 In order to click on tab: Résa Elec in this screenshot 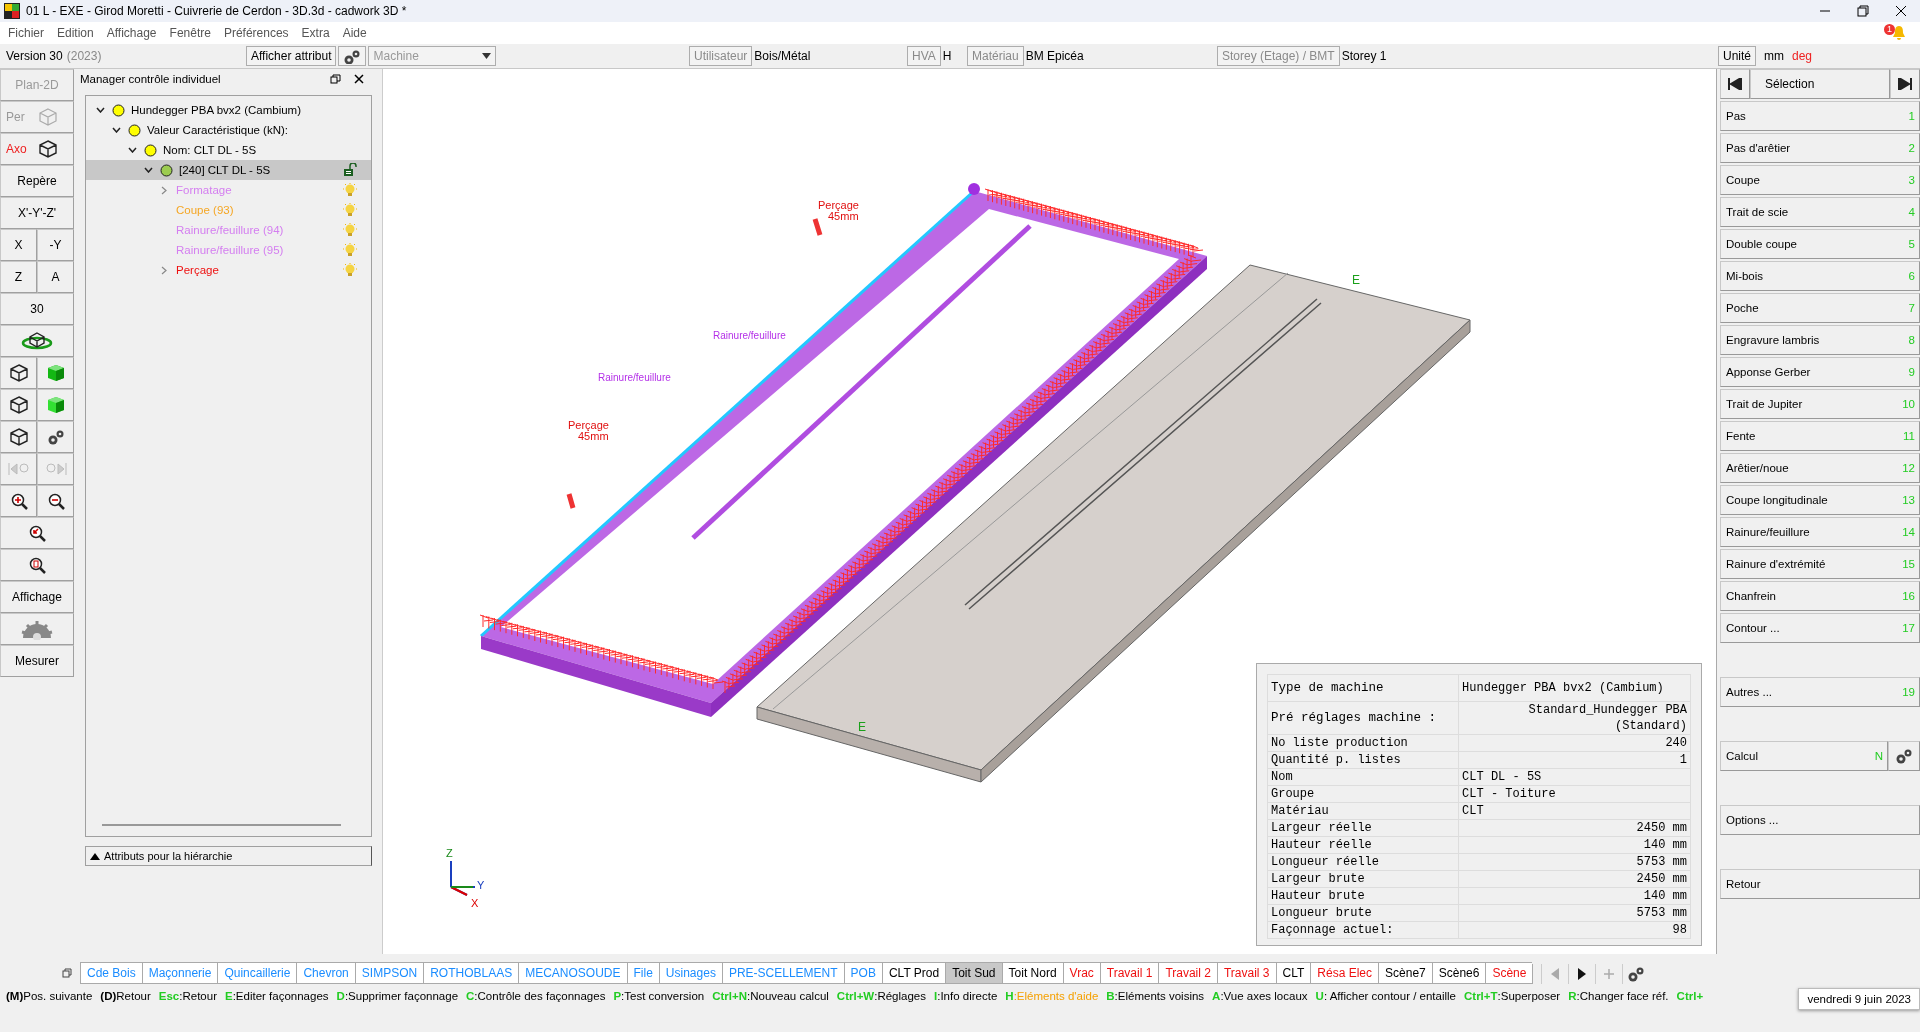, I will do `click(1344, 973)`.